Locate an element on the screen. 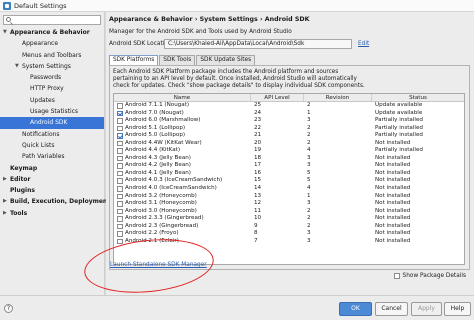 The width and height of the screenshot is (474, 320). show-package-details: Show Package Details is located at coordinates (429, 276).